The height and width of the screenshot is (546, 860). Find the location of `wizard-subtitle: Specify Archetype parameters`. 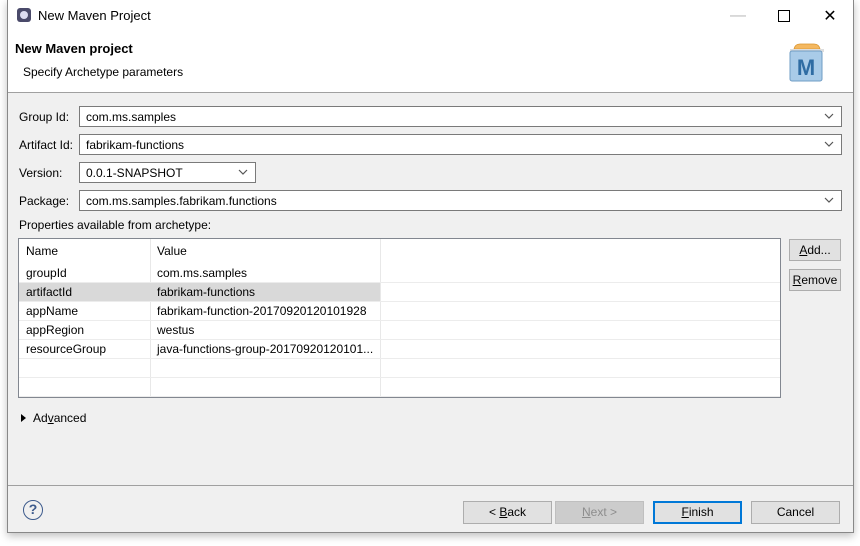

wizard-subtitle: Specify Archetype parameters is located at coordinates (103, 72).